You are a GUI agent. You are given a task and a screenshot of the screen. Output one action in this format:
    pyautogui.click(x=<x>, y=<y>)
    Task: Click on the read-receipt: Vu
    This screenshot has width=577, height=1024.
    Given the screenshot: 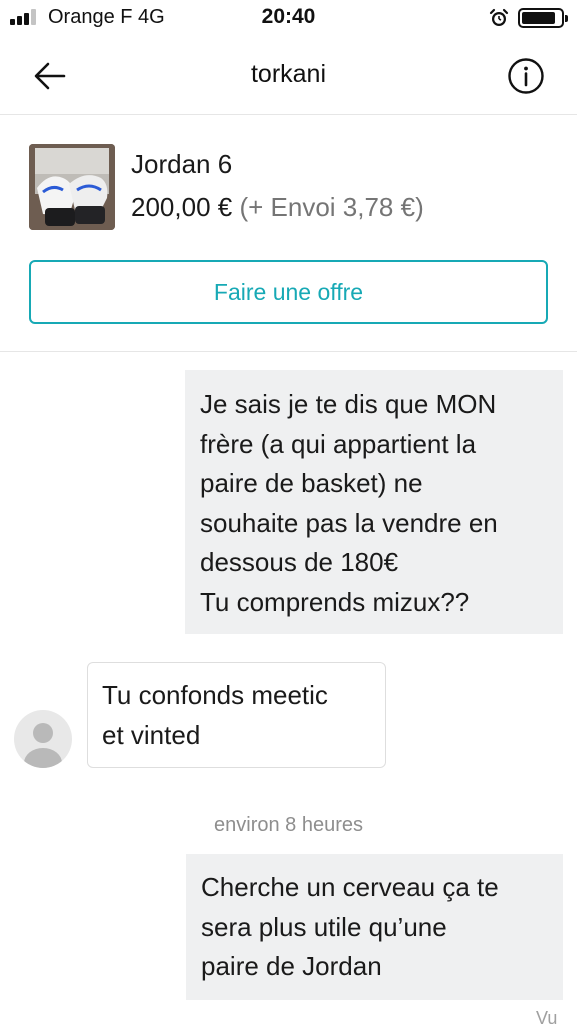 What is the action you would take?
    pyautogui.click(x=547, y=1016)
    